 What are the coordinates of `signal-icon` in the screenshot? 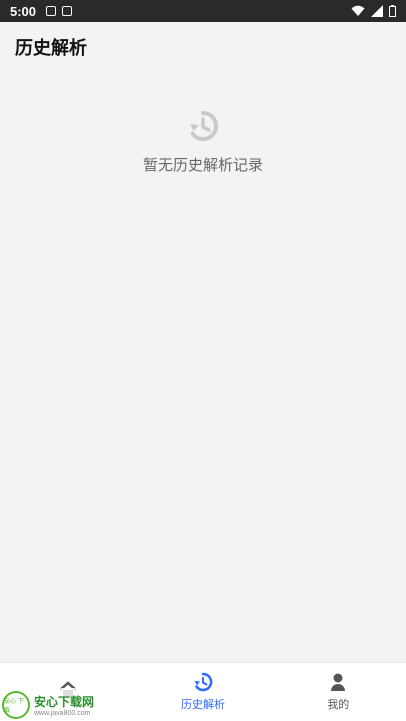 It's located at (377, 11).